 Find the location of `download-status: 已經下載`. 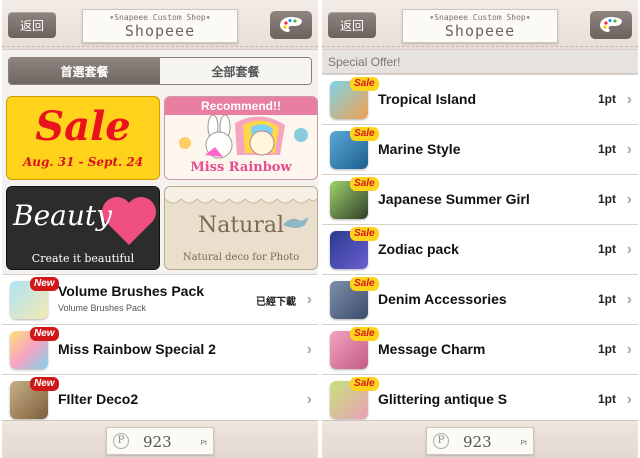

download-status: 已經下載 is located at coordinates (276, 302).